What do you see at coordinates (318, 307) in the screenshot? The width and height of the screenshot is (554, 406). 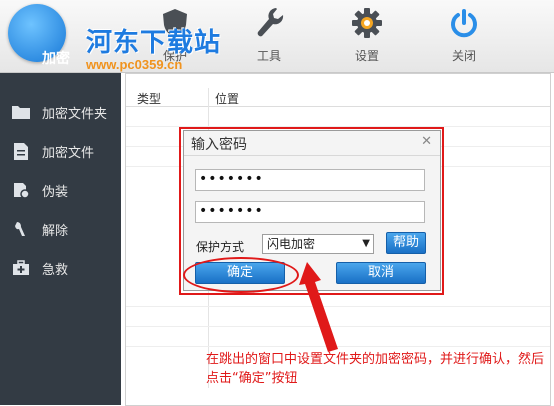 I see `annotation-arrow` at bounding box center [318, 307].